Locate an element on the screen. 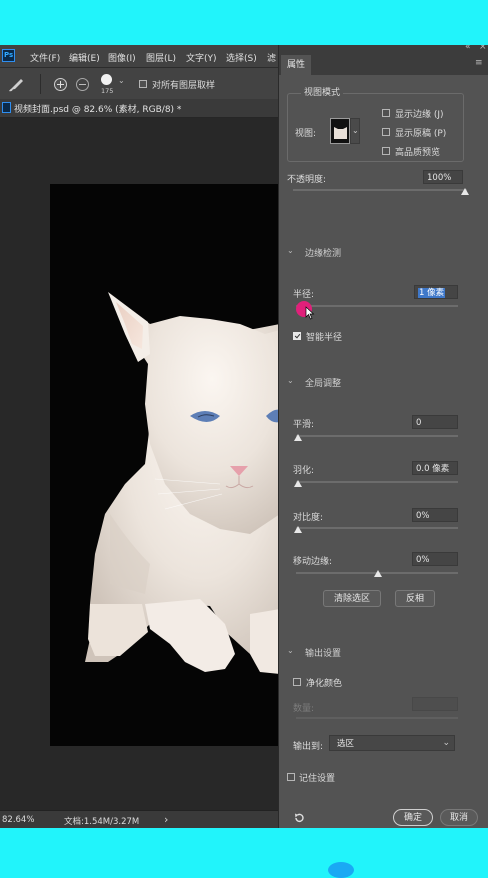 This screenshot has width=488, height=878. shift-edge-slider-thumb is located at coordinates (378, 573).